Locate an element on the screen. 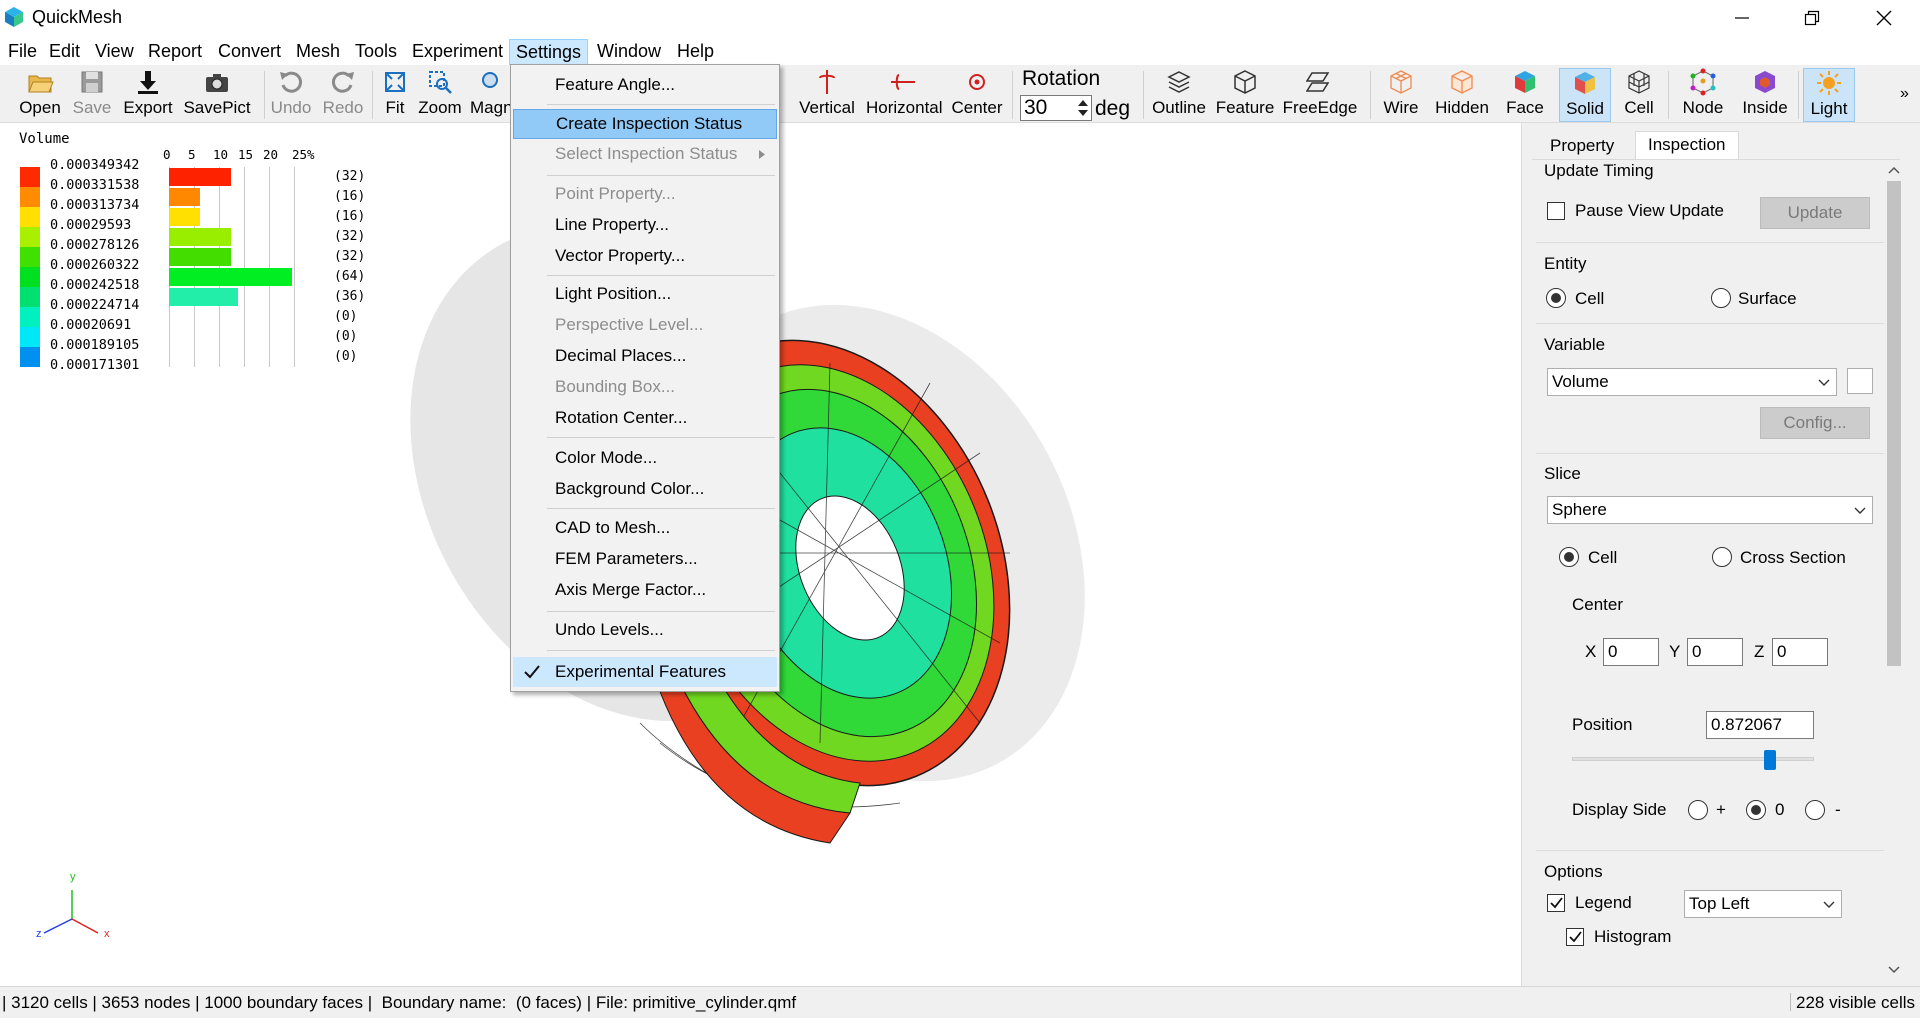 The height and width of the screenshot is (1018, 1920). menu-item-select-inspection-status: Select Inspection Status is located at coordinates (645, 154).